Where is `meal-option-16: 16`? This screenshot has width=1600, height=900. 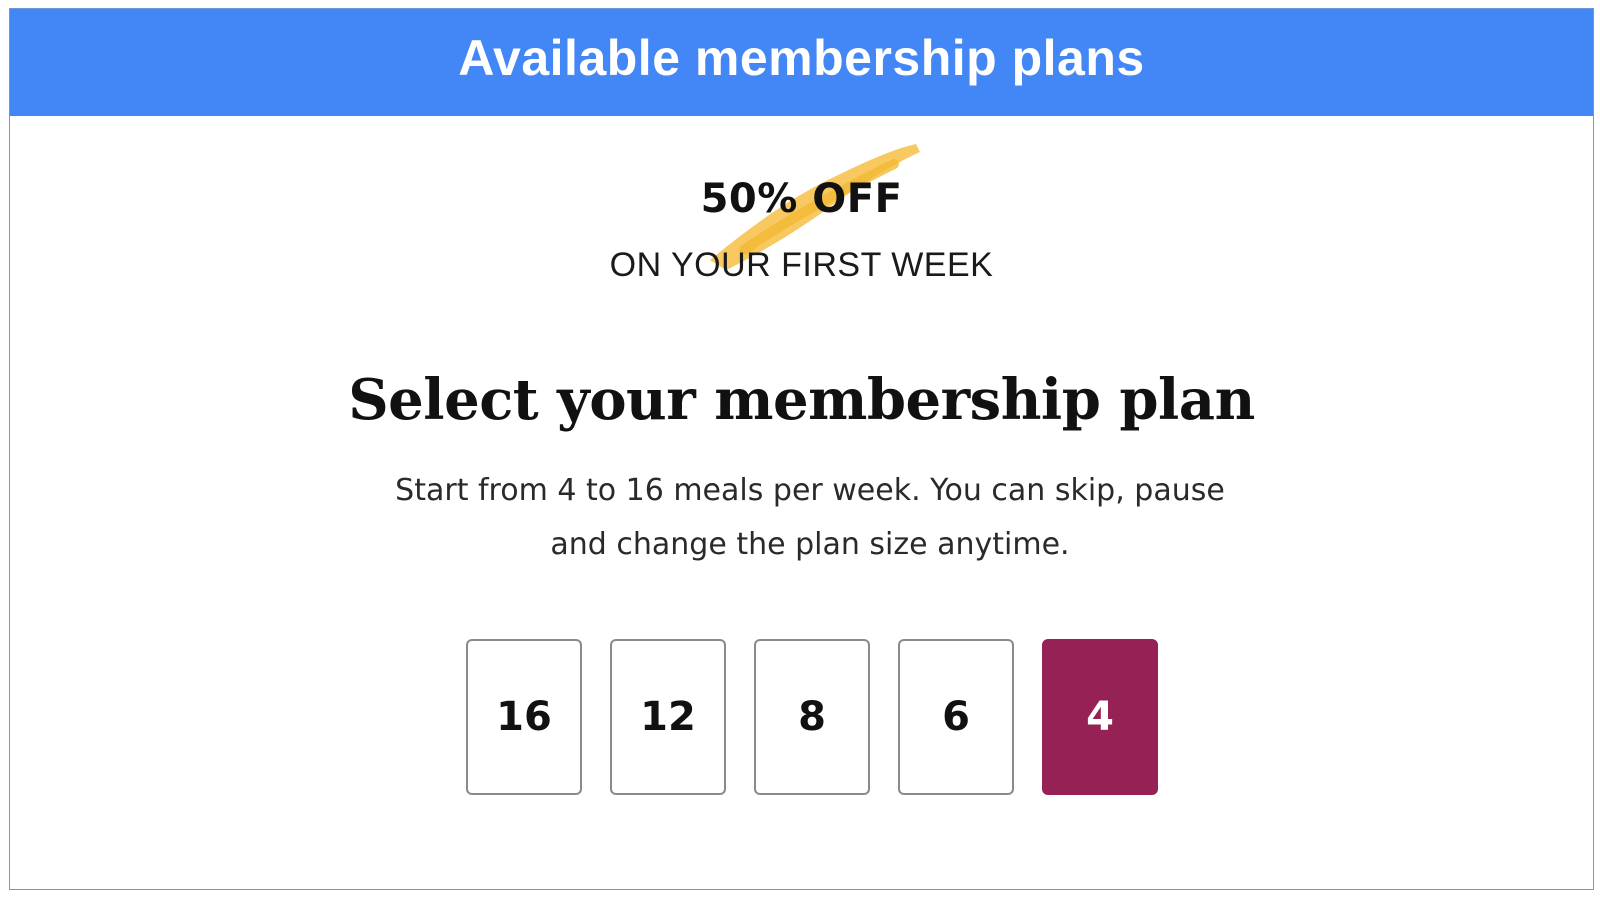
meal-option-16: 16 is located at coordinates (524, 717).